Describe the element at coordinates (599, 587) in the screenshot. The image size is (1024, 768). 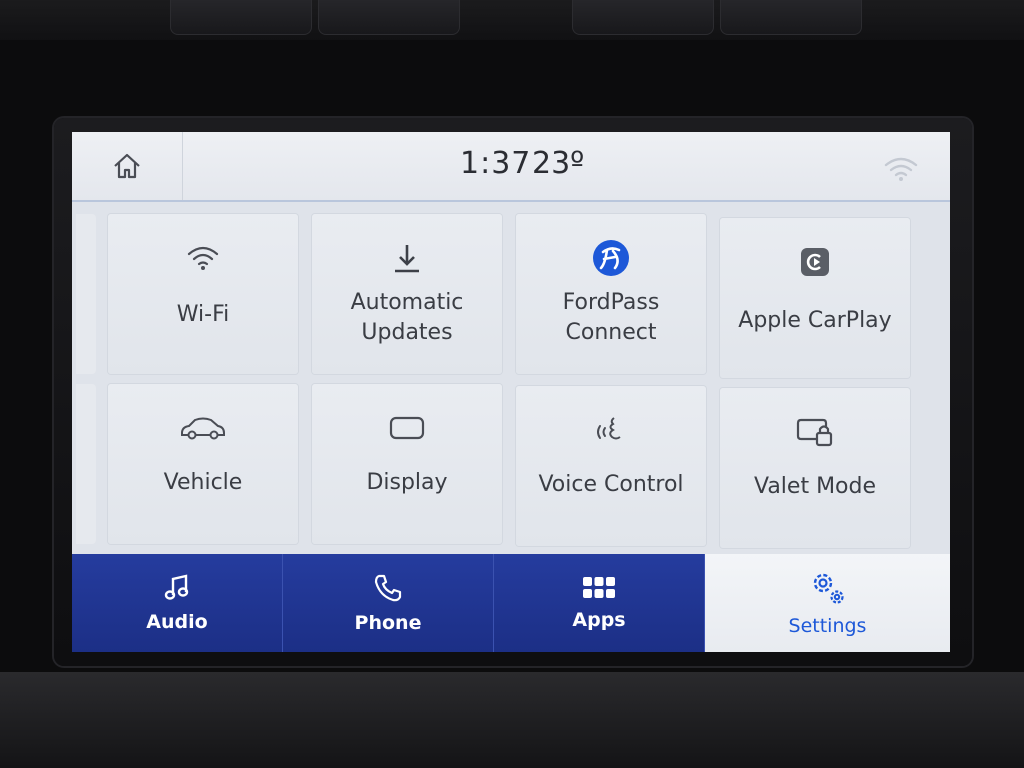
I see `apps-grid-icon` at that location.